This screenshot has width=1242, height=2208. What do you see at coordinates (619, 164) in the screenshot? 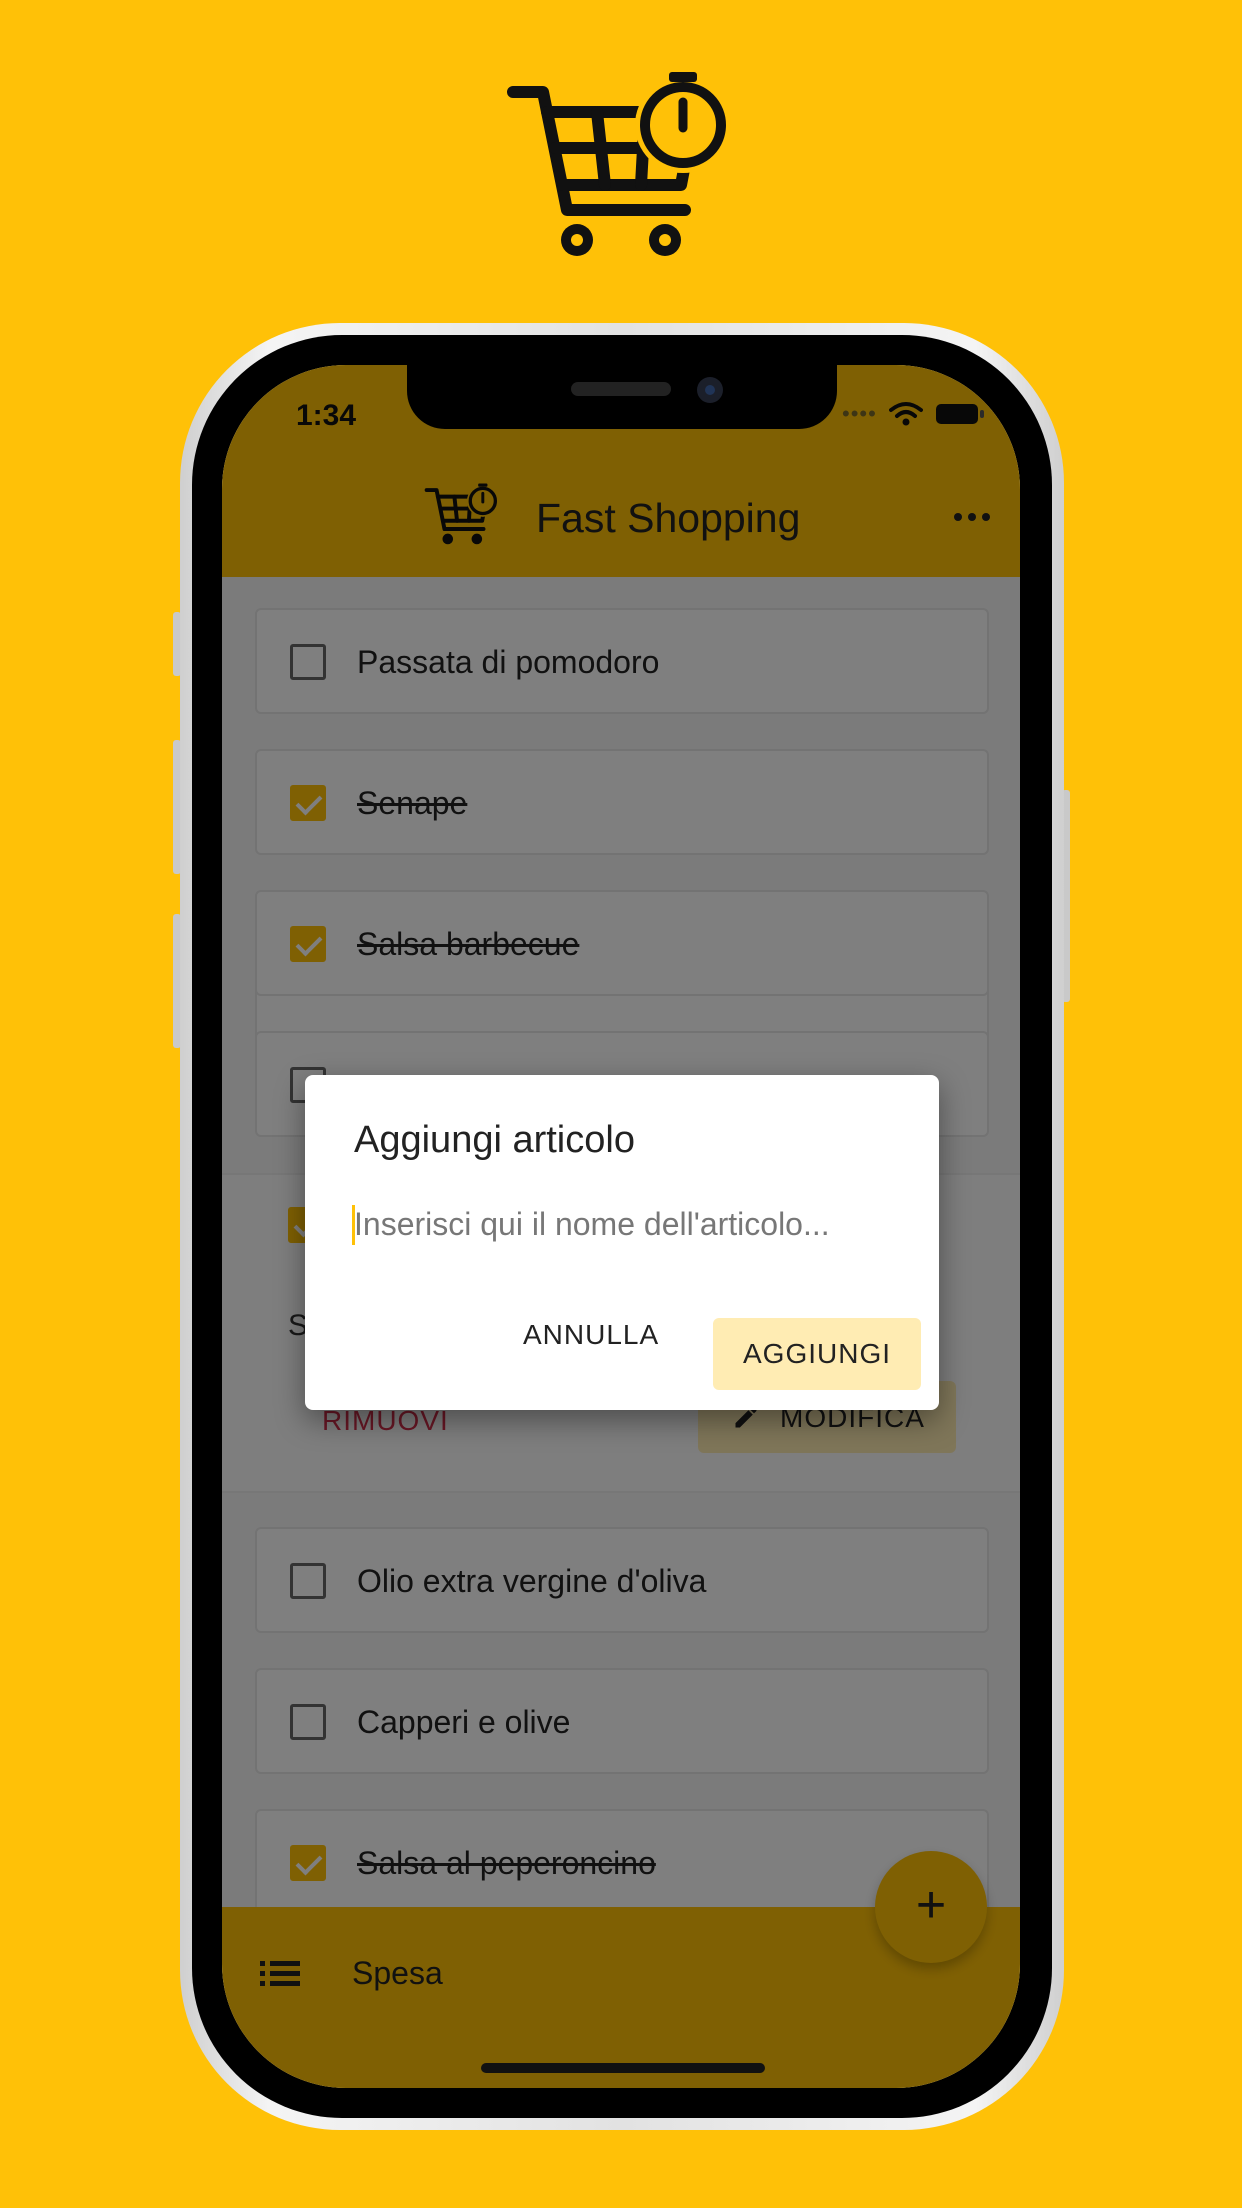
I see `app-logo-cart-timer-icon` at bounding box center [619, 164].